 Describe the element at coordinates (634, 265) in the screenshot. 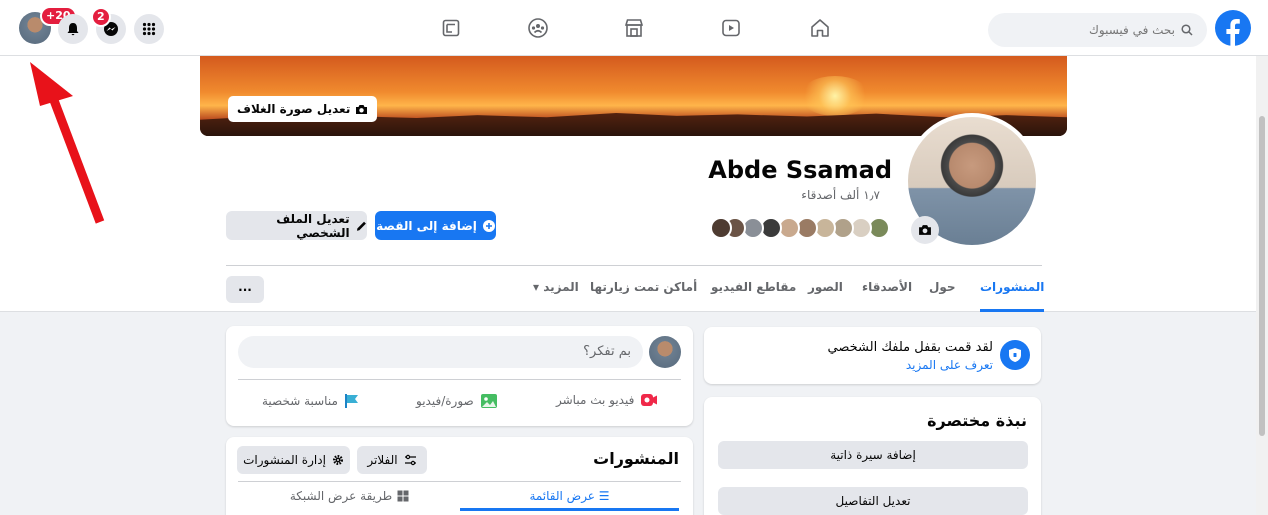

I see `header-divider` at that location.